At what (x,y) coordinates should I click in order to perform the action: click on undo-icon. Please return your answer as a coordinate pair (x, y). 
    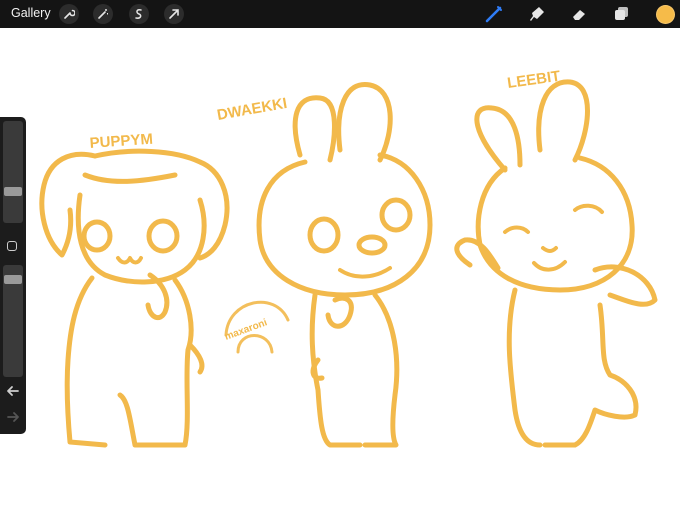
    Looking at the image, I should click on (13, 391).